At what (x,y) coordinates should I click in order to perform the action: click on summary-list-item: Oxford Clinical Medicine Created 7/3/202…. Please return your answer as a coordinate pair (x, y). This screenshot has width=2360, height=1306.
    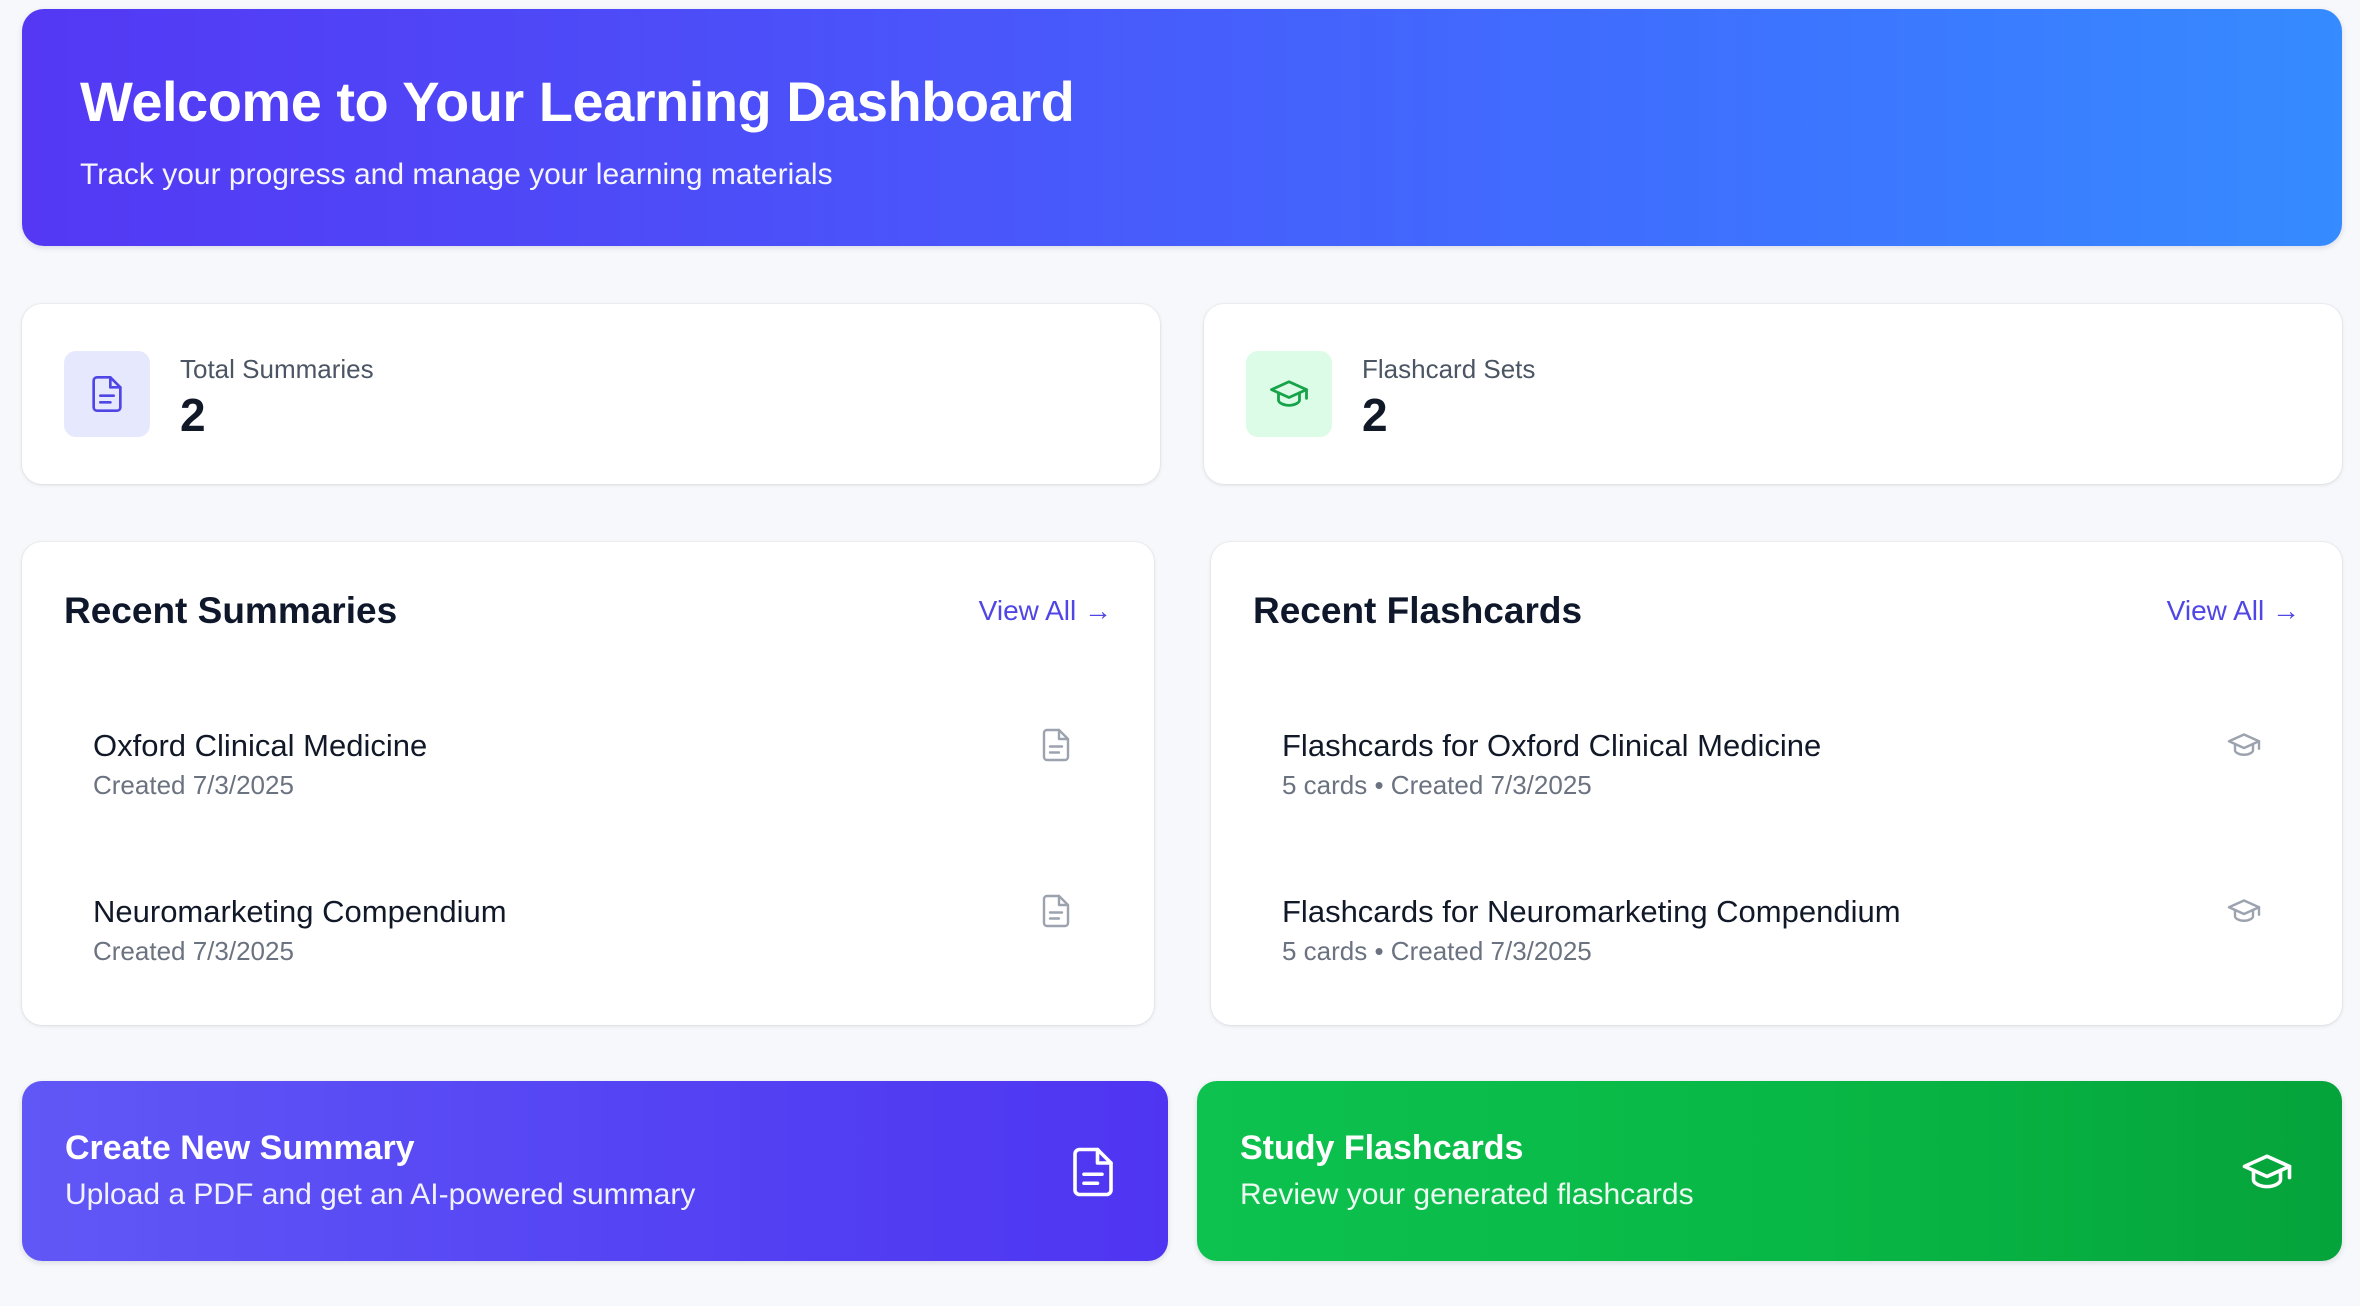
    Looking at the image, I should click on (588, 764).